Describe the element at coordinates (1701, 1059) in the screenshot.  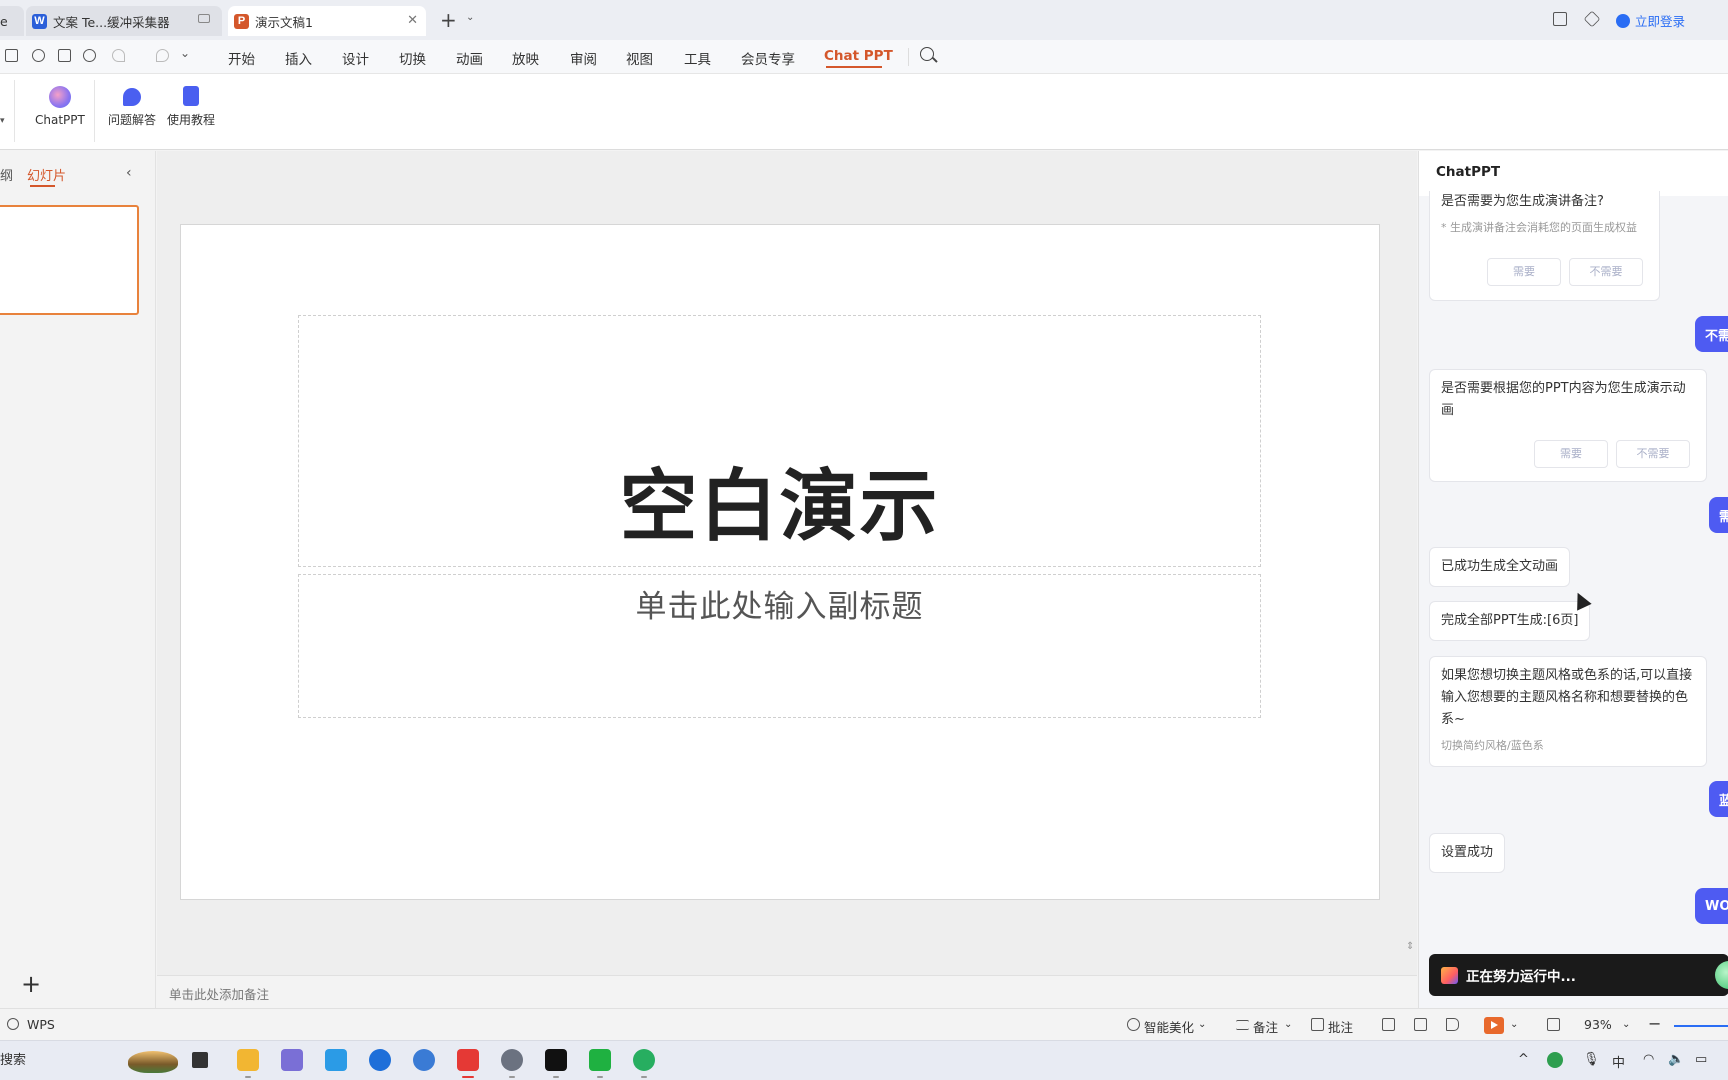
I see `battery-icon: ▭` at that location.